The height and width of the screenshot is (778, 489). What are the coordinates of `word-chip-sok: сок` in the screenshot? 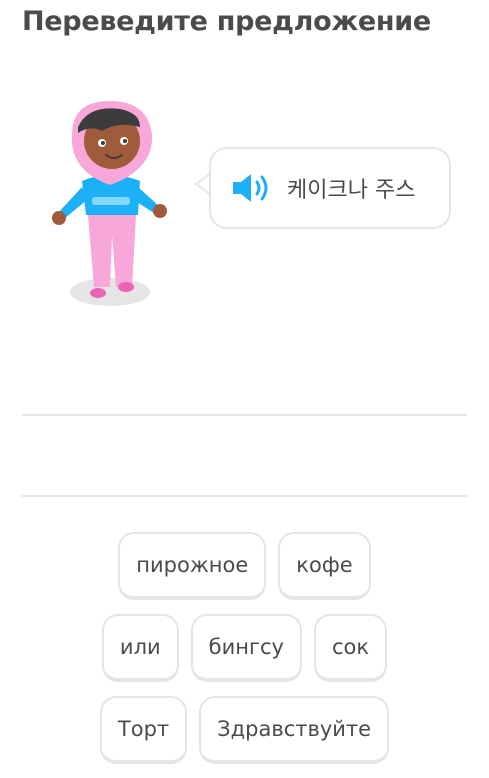 It's located at (350, 648).